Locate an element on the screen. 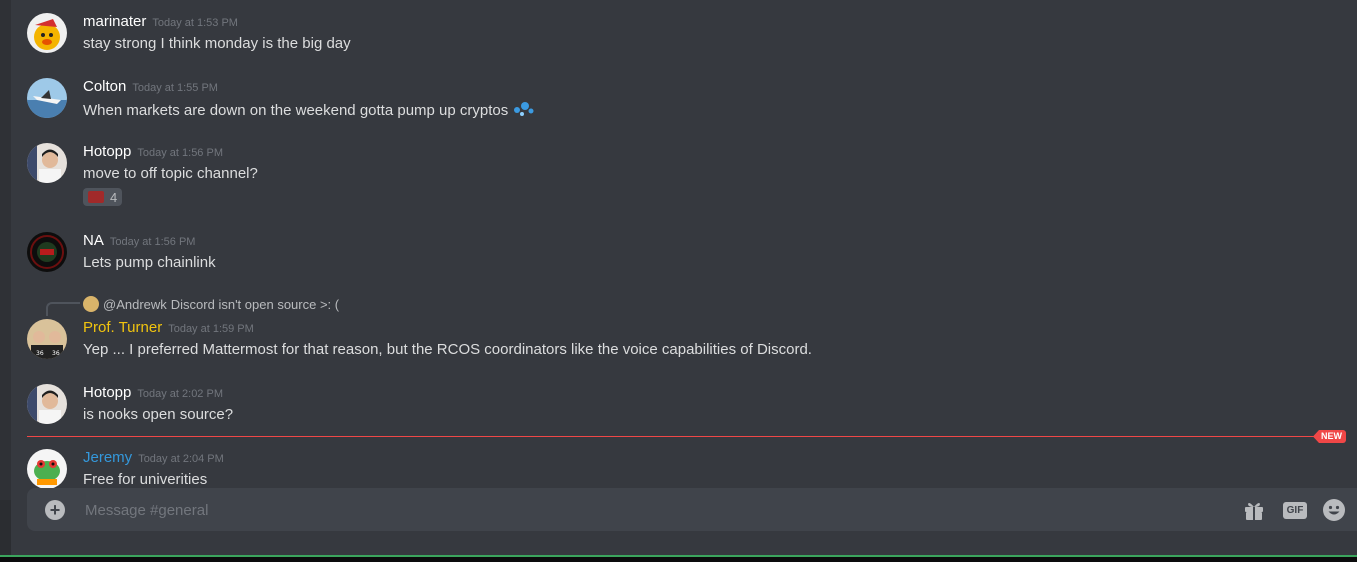  avatar-na is located at coordinates (47, 252).